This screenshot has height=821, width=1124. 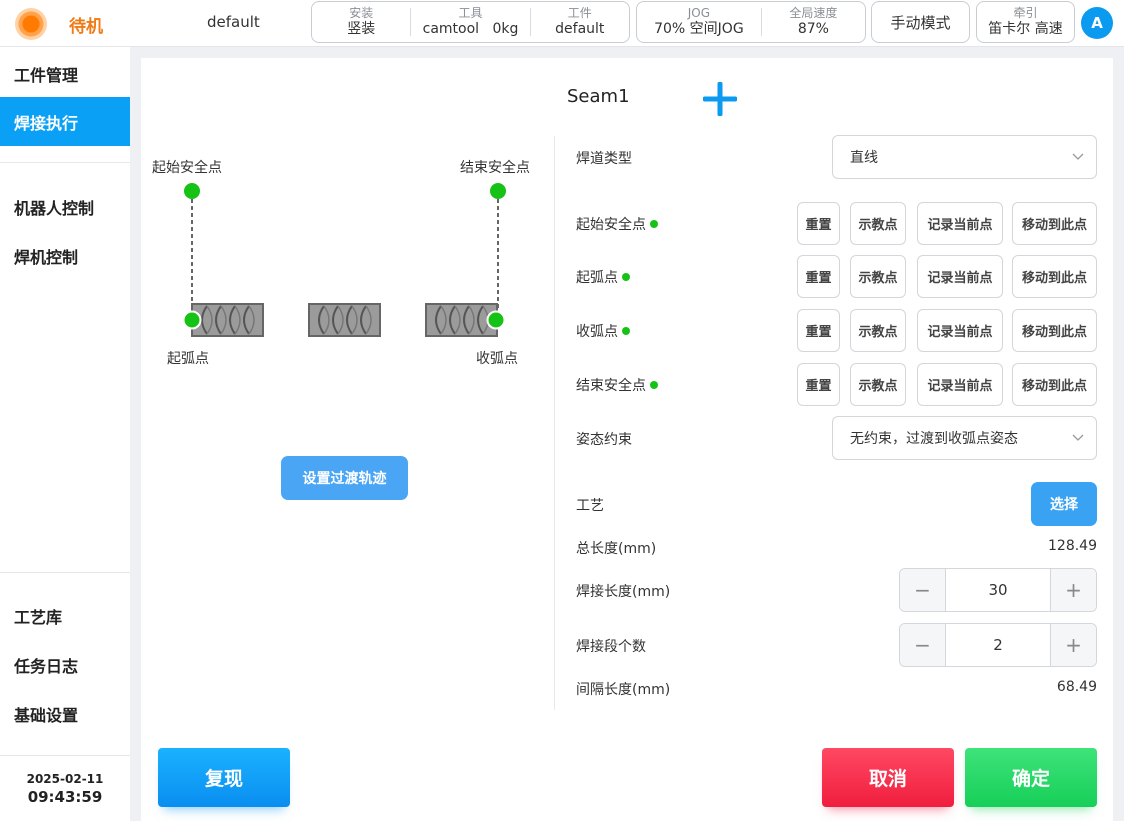 What do you see at coordinates (1025, 29) in the screenshot?
I see `traction-value: 笛卡尔 高速` at bounding box center [1025, 29].